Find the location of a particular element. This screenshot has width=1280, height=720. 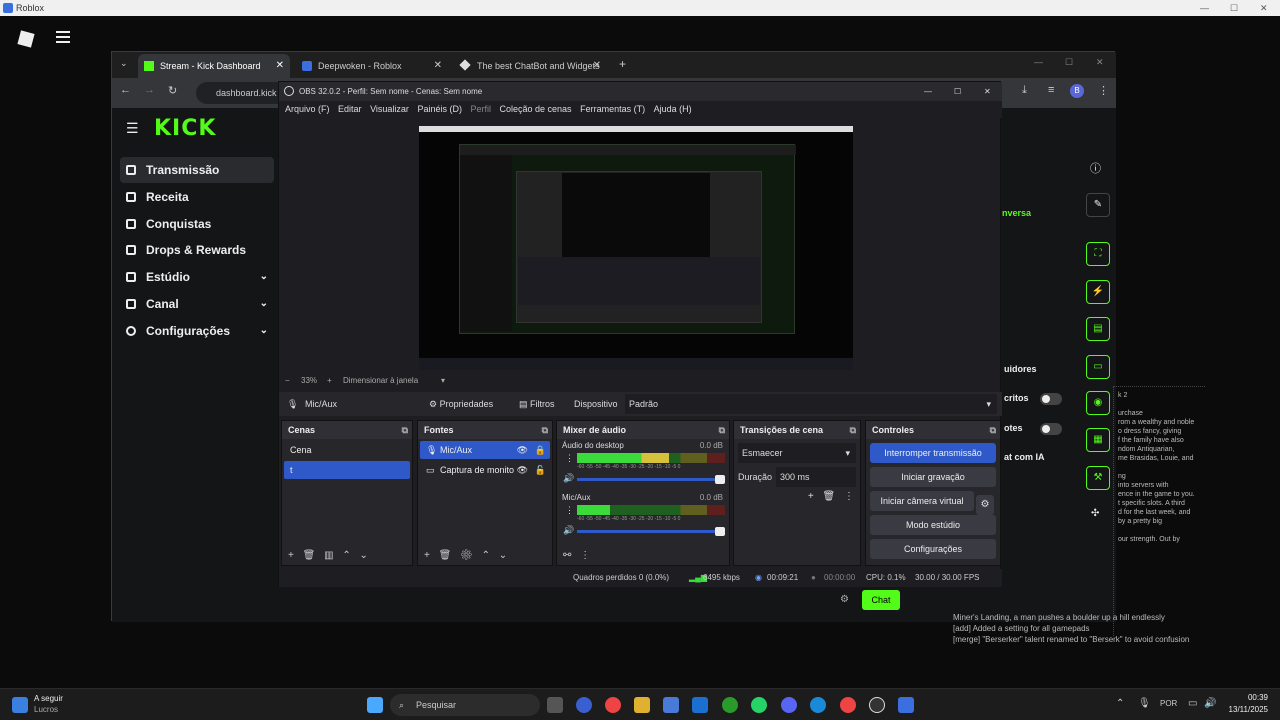

inscritos-toggle is located at coordinates (1051, 399).